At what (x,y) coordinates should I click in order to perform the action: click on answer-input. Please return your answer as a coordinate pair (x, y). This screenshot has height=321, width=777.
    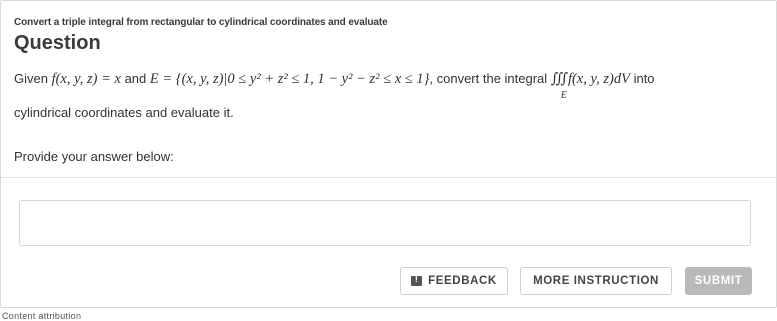
    Looking at the image, I should click on (385, 223).